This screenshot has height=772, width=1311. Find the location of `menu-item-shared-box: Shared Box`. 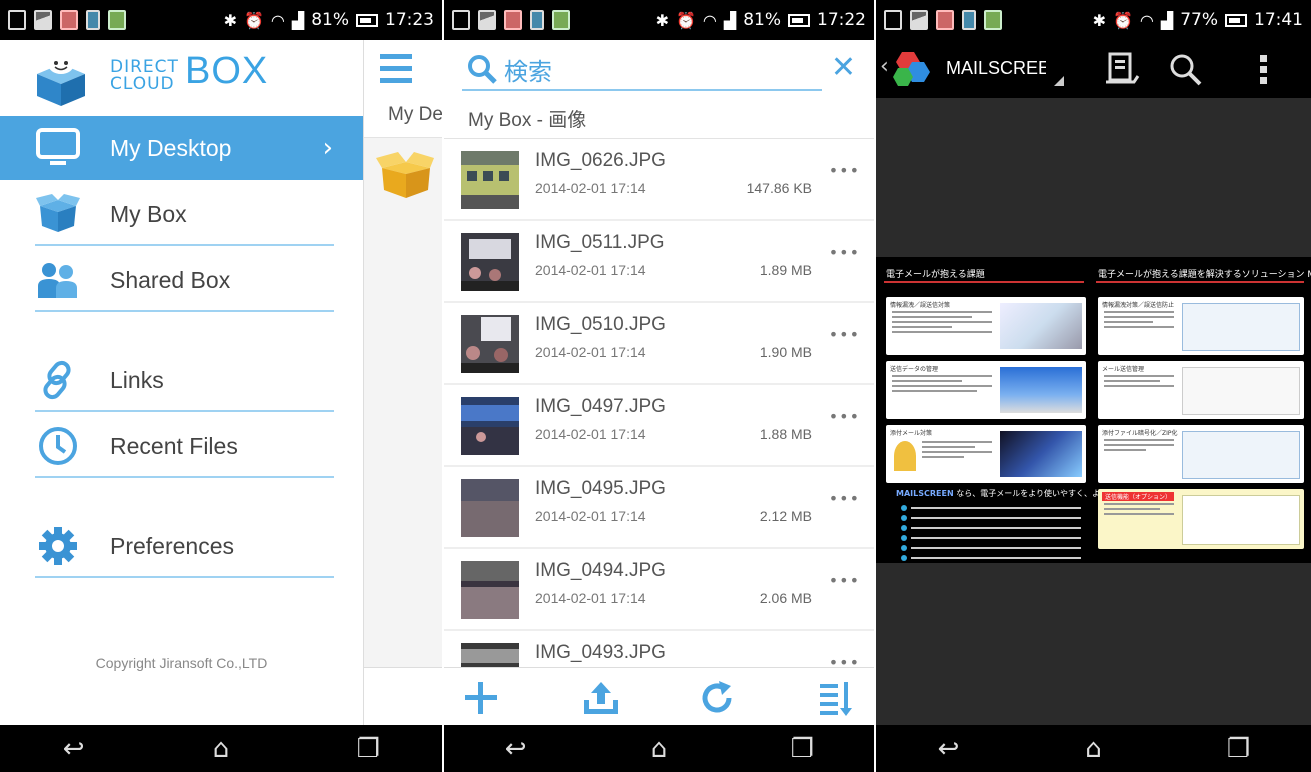

menu-item-shared-box: Shared Box is located at coordinates (181, 280).